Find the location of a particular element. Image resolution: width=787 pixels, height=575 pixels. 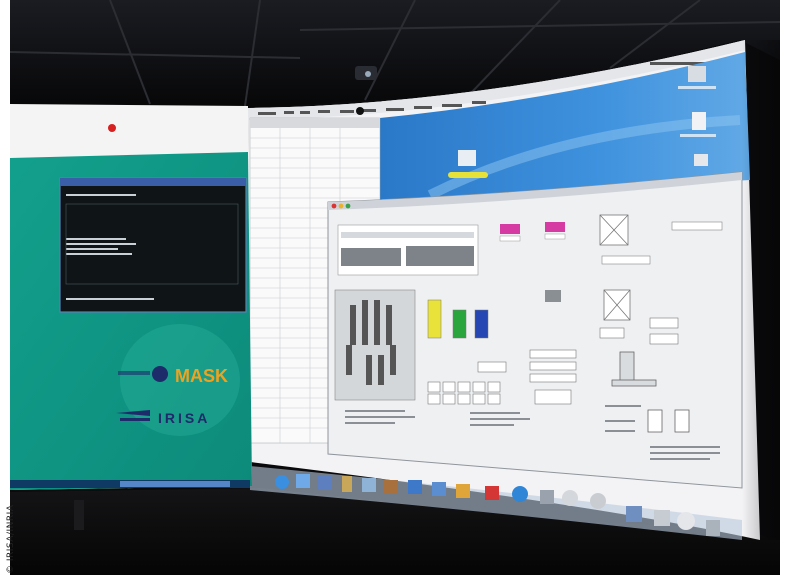

disk-icon is located at coordinates (701, 160).